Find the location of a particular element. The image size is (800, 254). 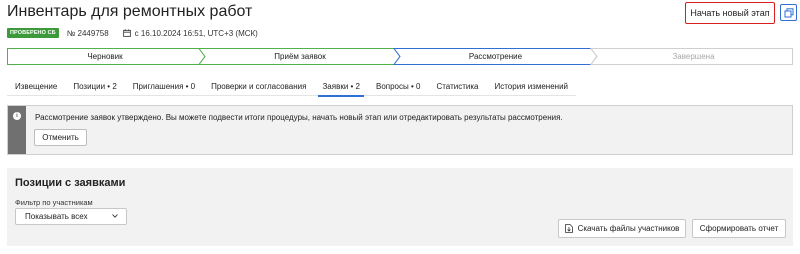

procedure-date-text: с 16.10.2024 16:51, UTC+3 (МСК) is located at coordinates (196, 33).